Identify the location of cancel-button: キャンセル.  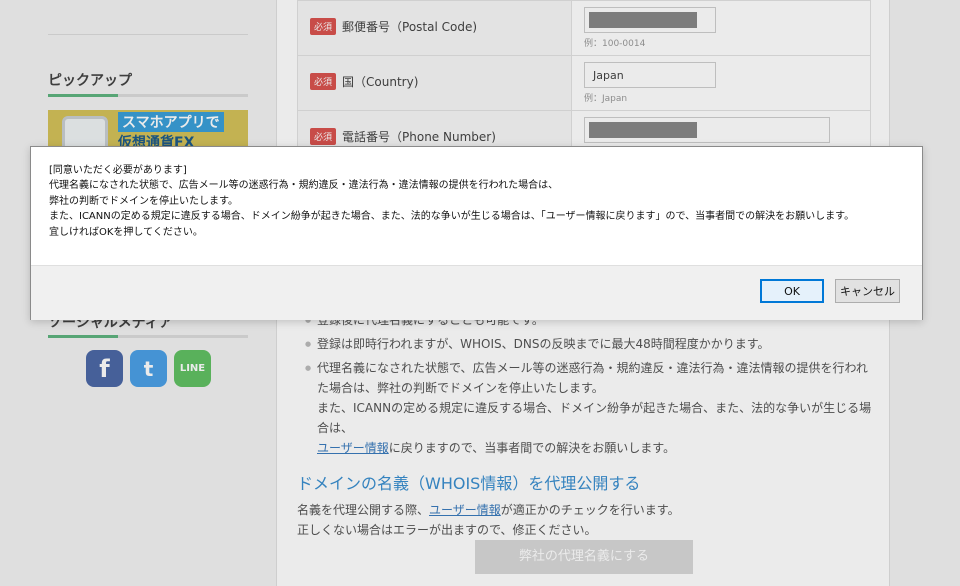
(867, 291).